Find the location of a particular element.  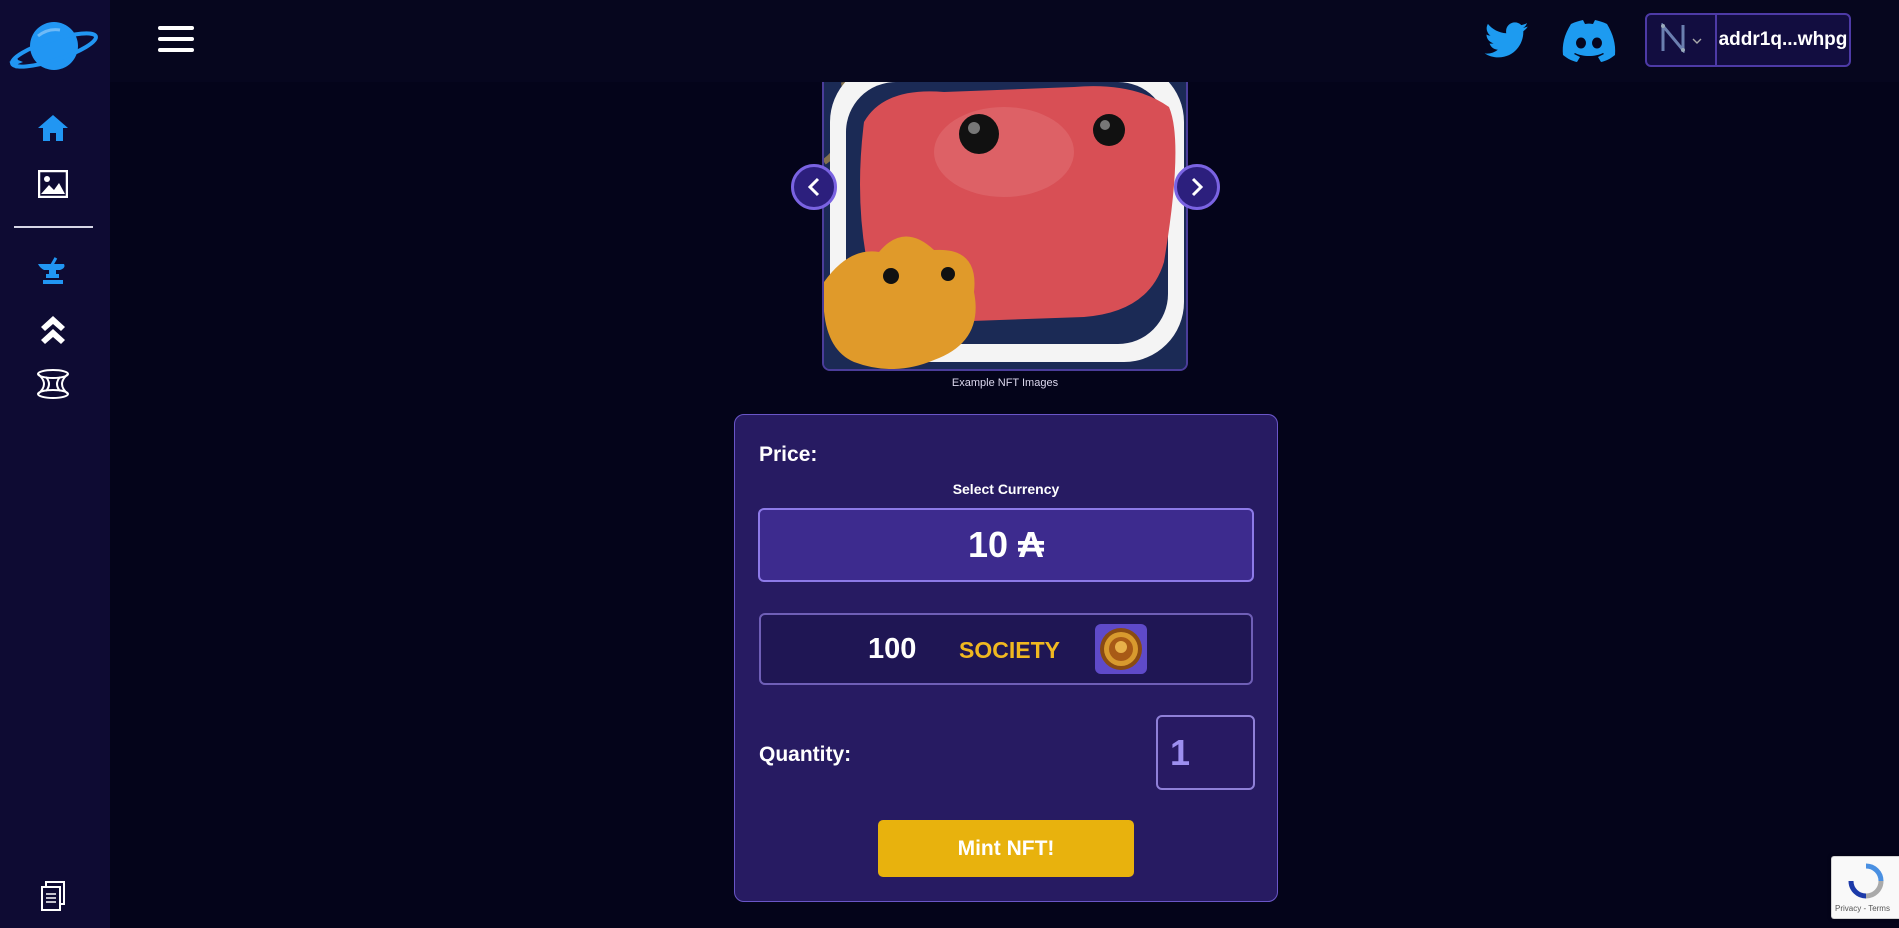

ada-price: 10 ₳ is located at coordinates (1006, 544).